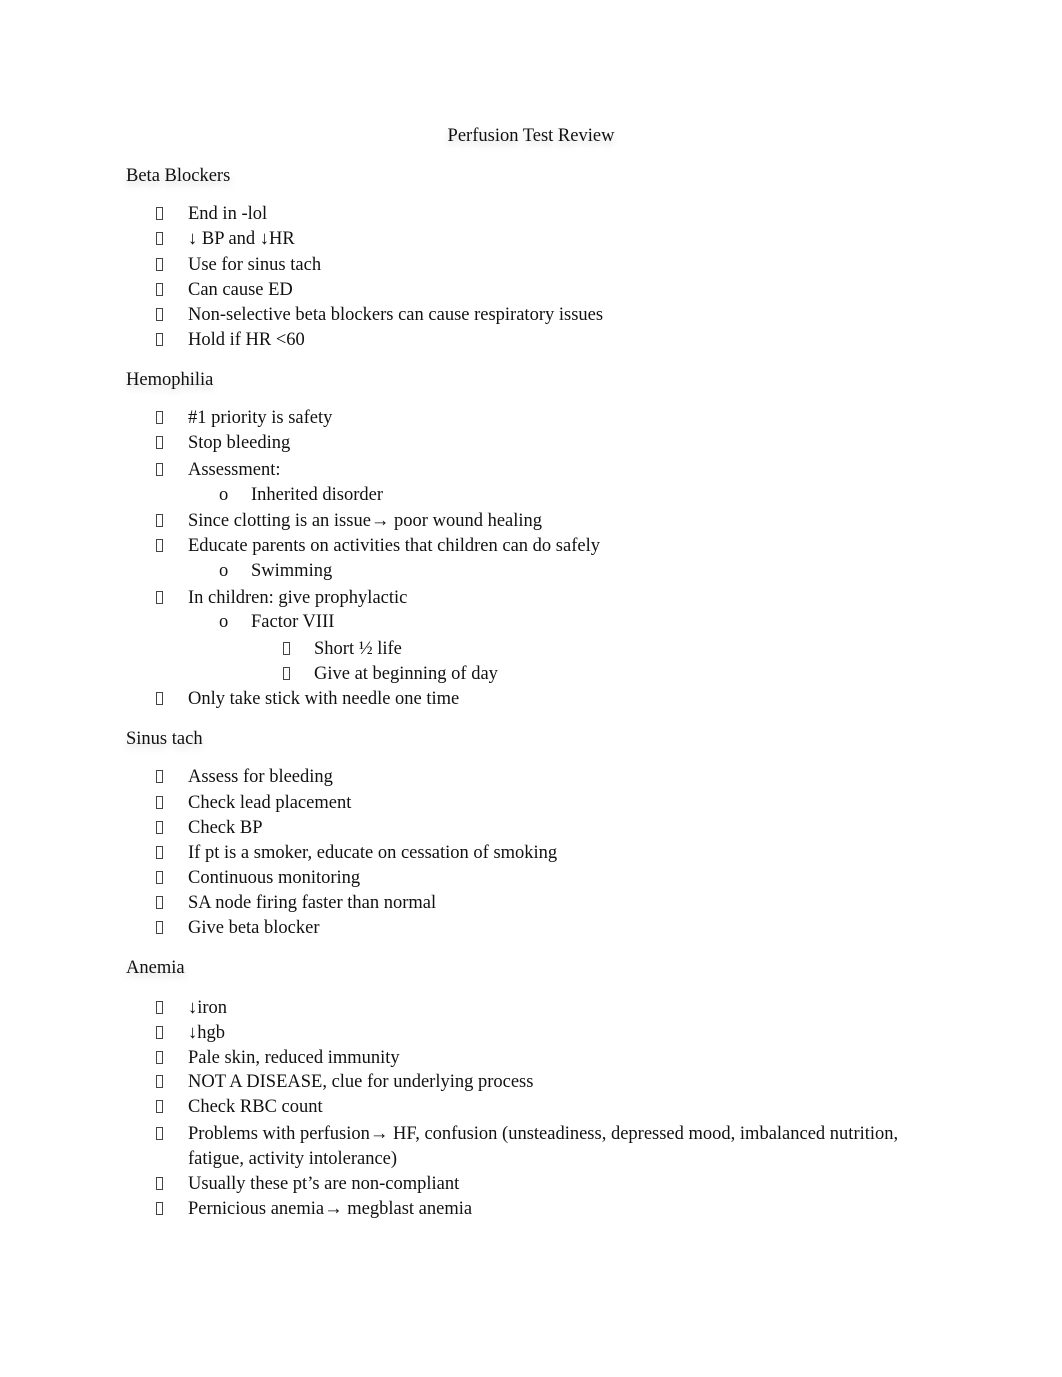 The height and width of the screenshot is (1377, 1062). Describe the element at coordinates (531, 136) in the screenshot. I see `document-title: Perfusion Test Review` at that location.